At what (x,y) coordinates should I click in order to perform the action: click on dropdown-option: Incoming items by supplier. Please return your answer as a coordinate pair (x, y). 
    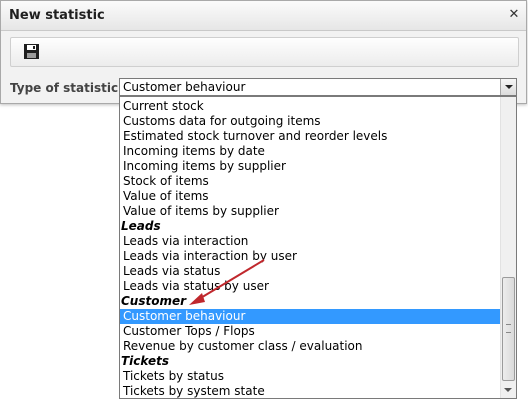
    Looking at the image, I should click on (310, 166).